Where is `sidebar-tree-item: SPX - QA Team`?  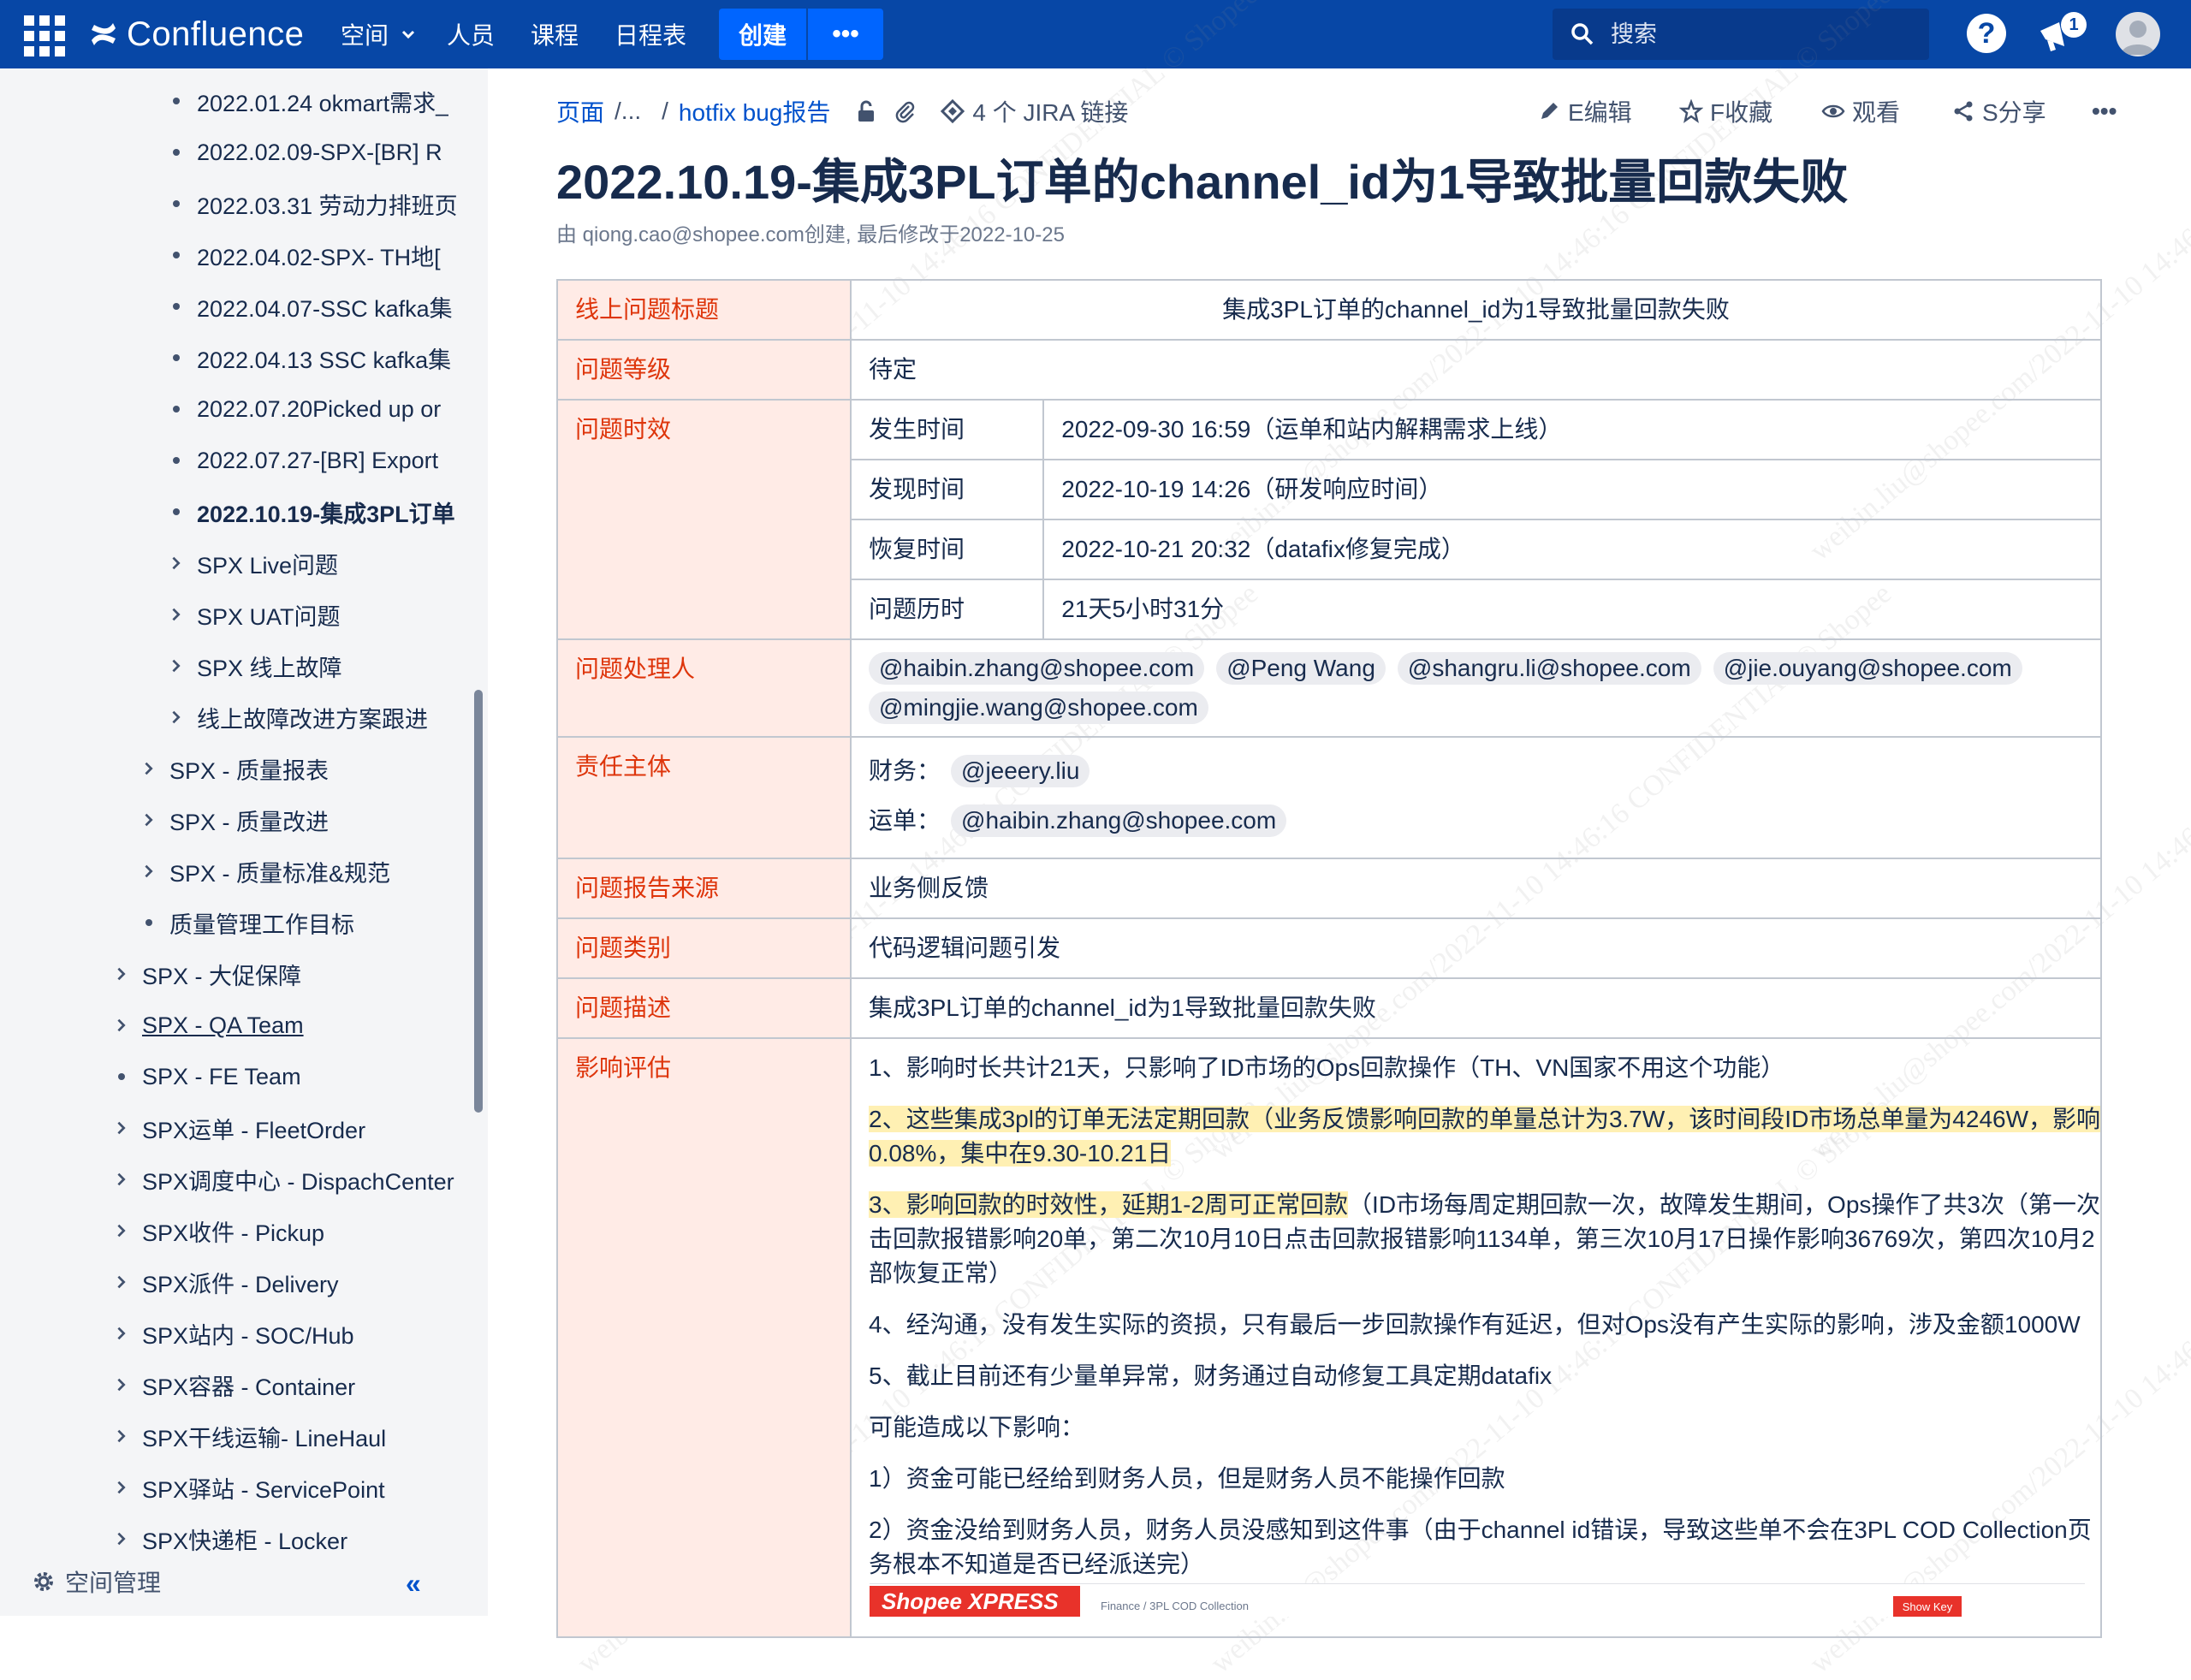 sidebar-tree-item: SPX - QA Team is located at coordinates (287, 1025).